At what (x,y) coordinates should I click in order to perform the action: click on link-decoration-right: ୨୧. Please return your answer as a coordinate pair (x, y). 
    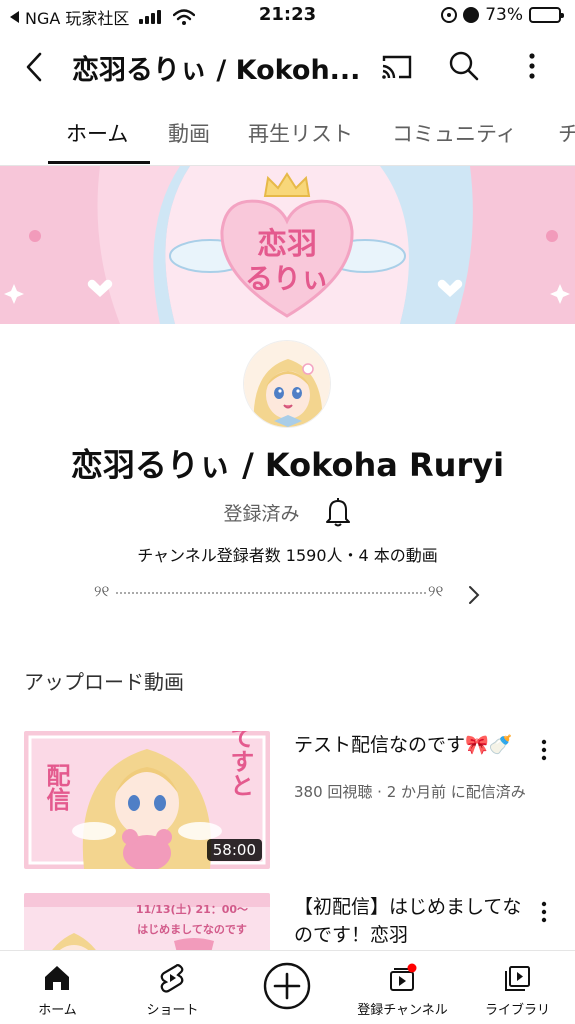
    Looking at the image, I should click on (436, 591).